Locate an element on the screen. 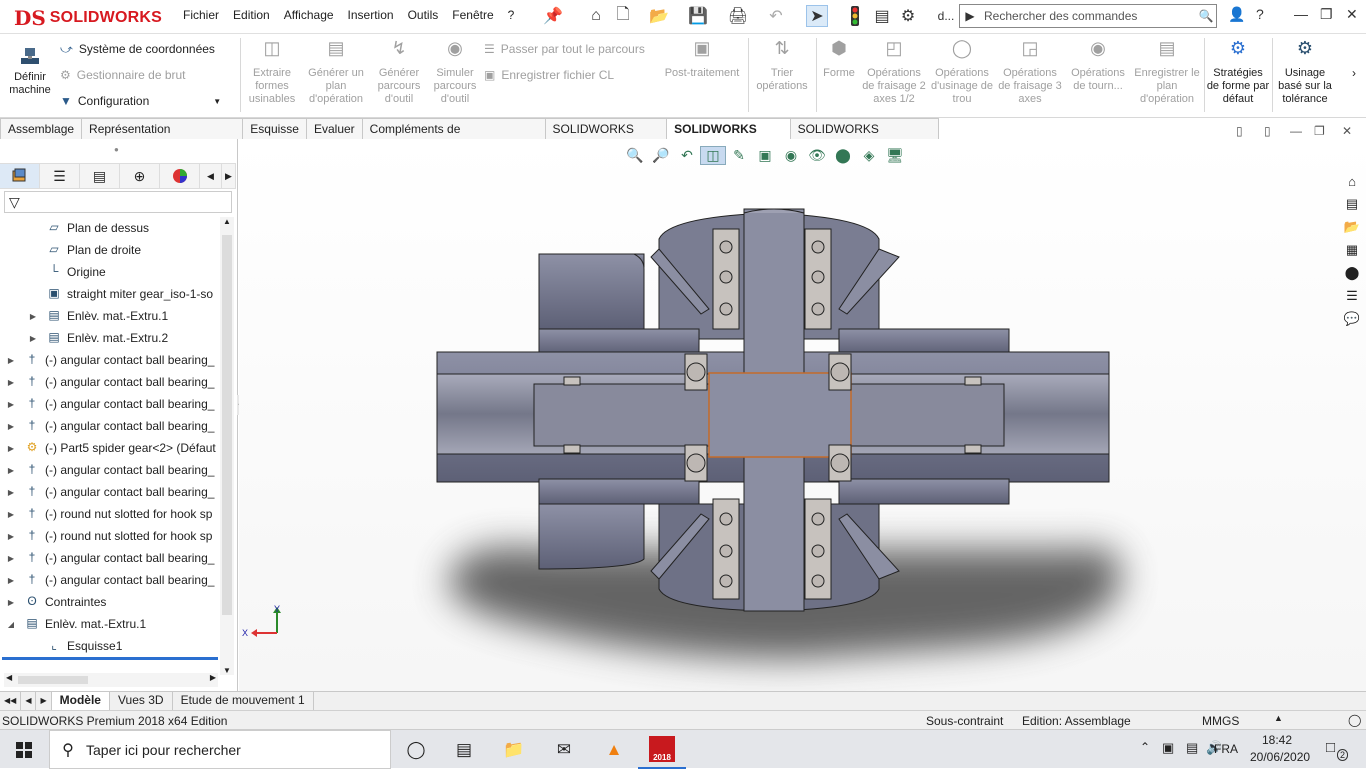 This screenshot has width=1366, height=769. display-manager-tab-icon is located at coordinates (180, 176).